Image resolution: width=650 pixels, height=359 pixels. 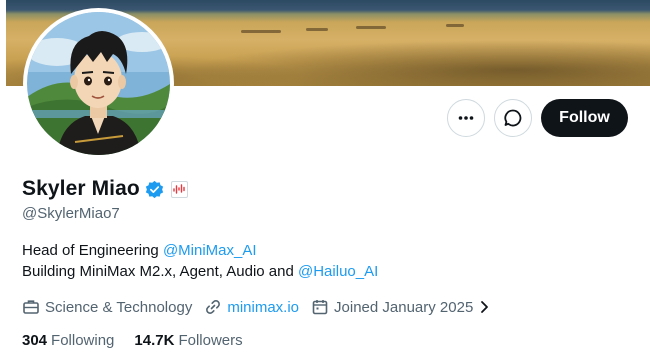 I want to click on joined-item: Joined January 2025, so click(x=400, y=307).